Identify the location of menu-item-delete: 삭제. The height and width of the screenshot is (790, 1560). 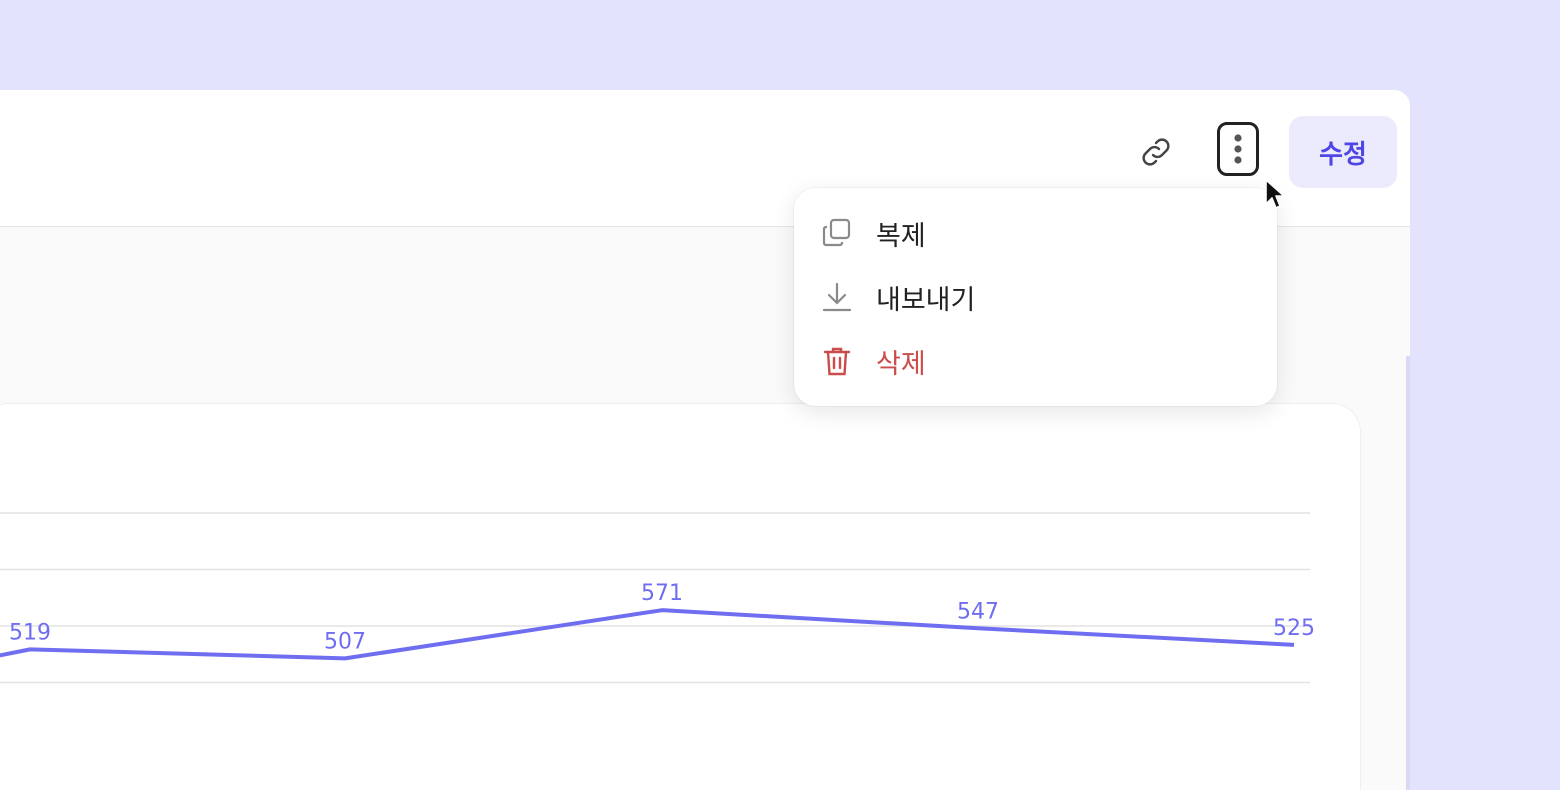
(1035, 361).